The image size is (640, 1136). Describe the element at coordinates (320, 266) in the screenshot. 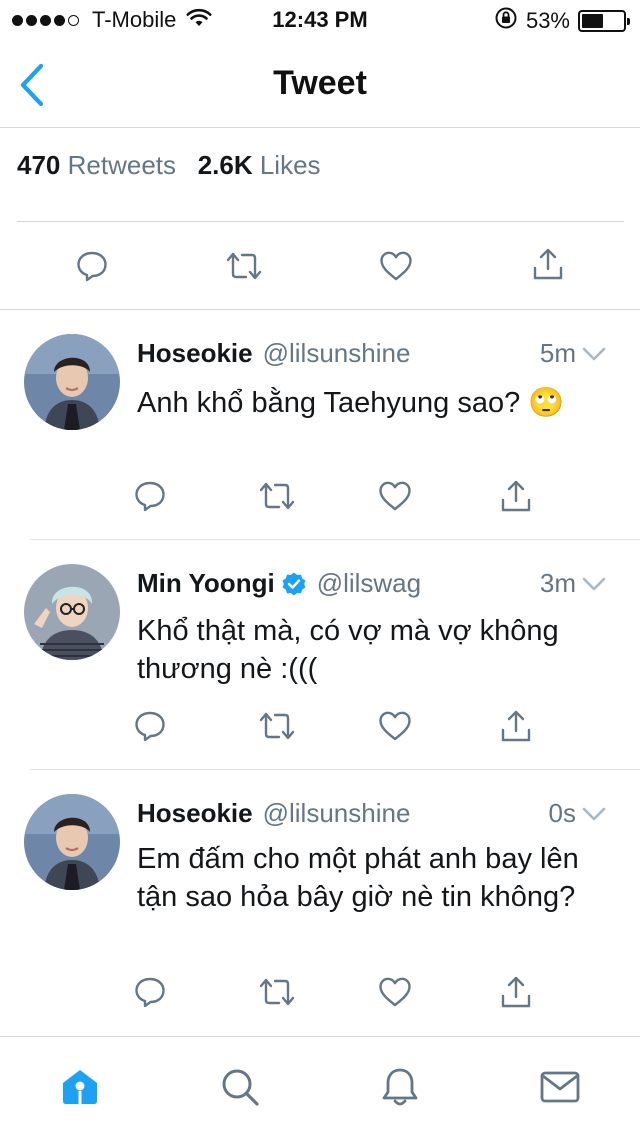

I see `tweet-action-bar` at that location.